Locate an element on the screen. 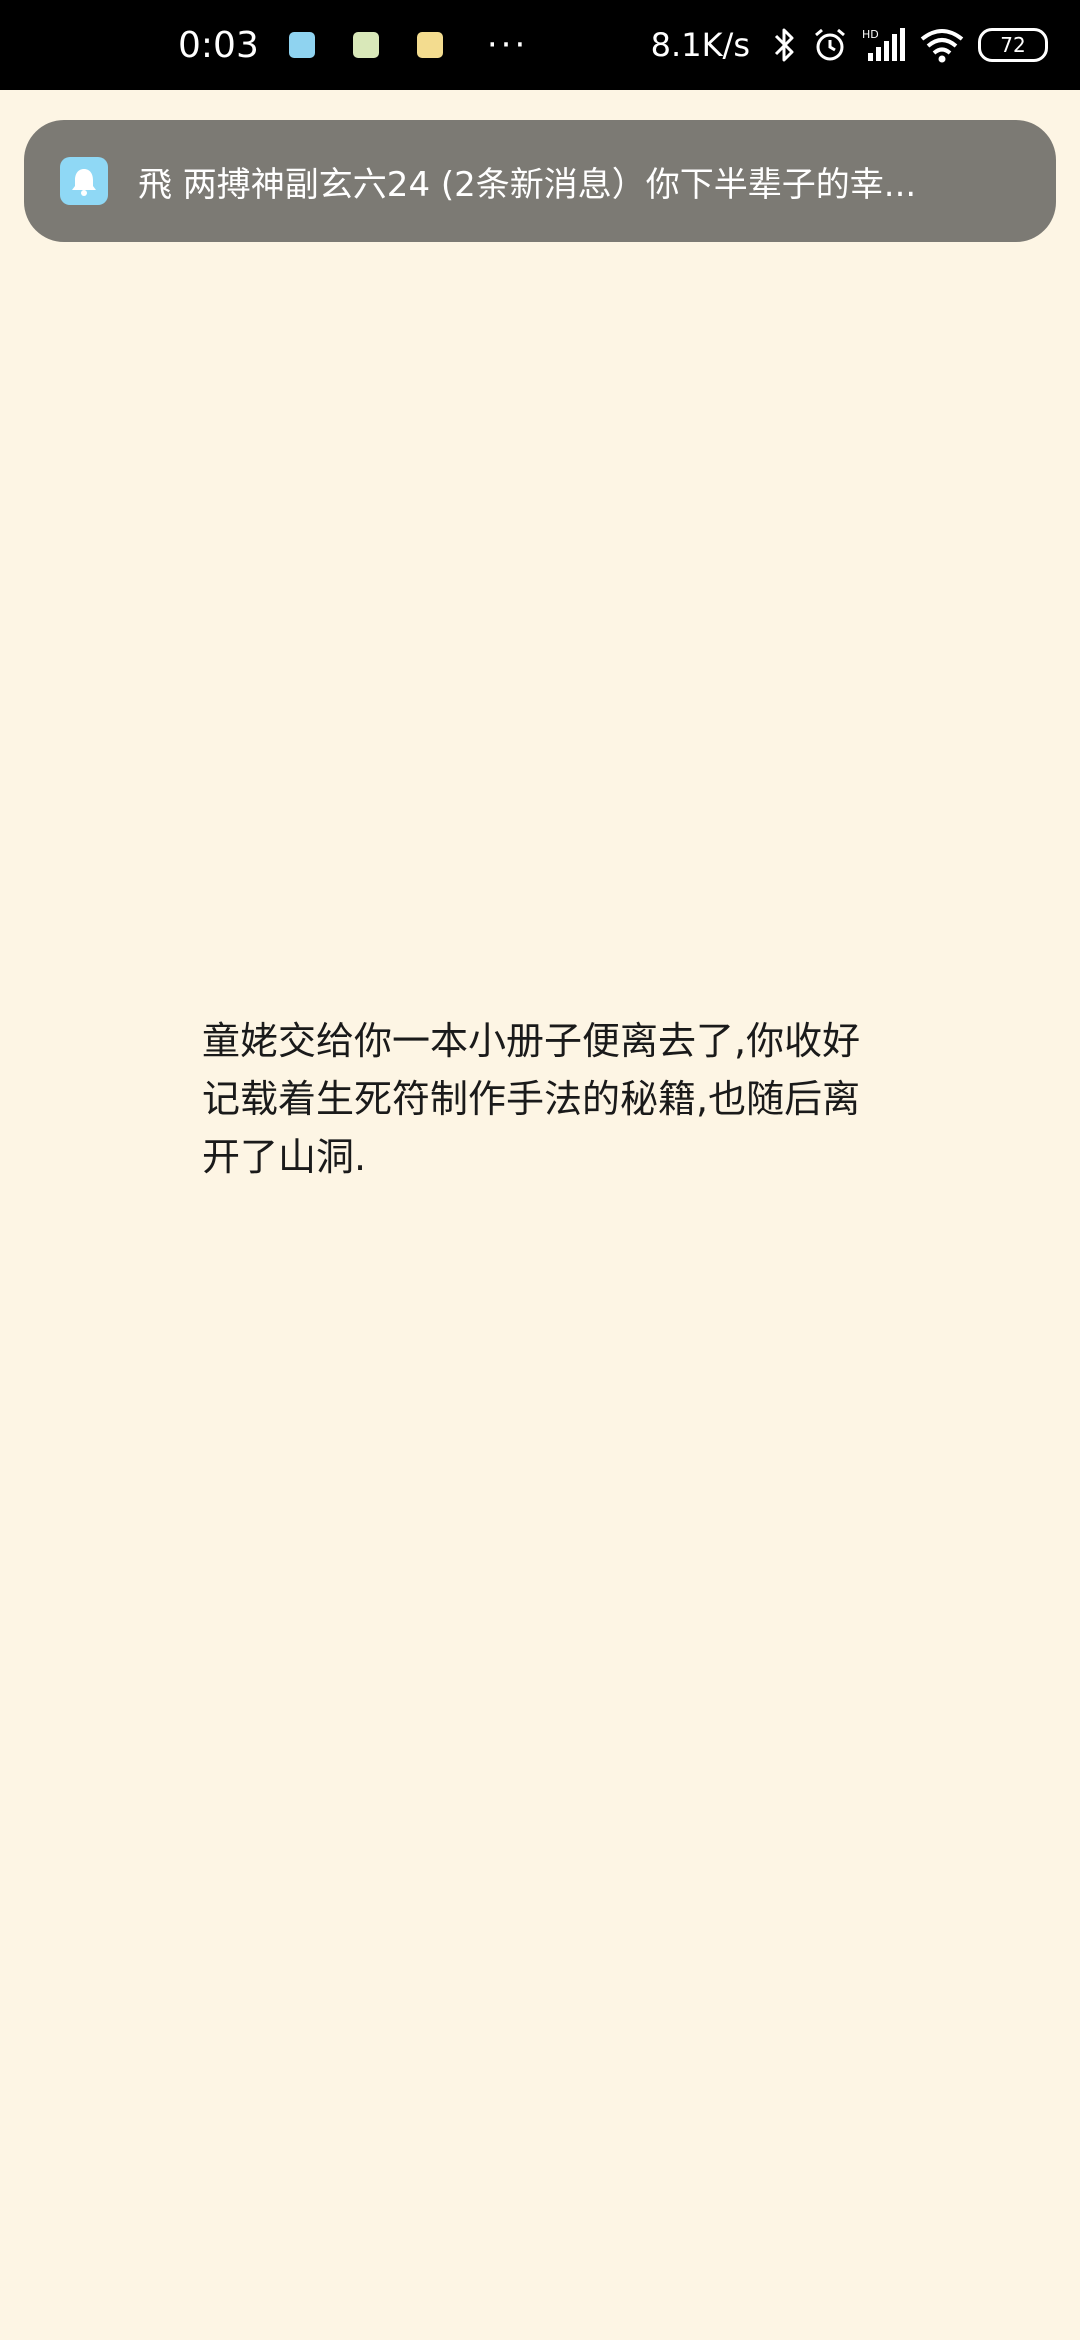 The width and height of the screenshot is (1080, 2340). status-bar: 0:03 ··· 8.1K/s HD 72 is located at coordinates (540, 45).